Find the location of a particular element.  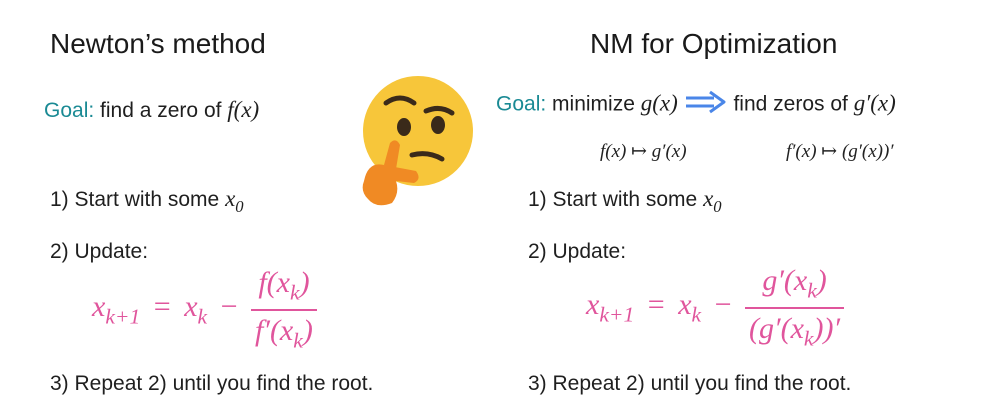

right-formula-numerator: g′(xk) is located at coordinates (794, 283).